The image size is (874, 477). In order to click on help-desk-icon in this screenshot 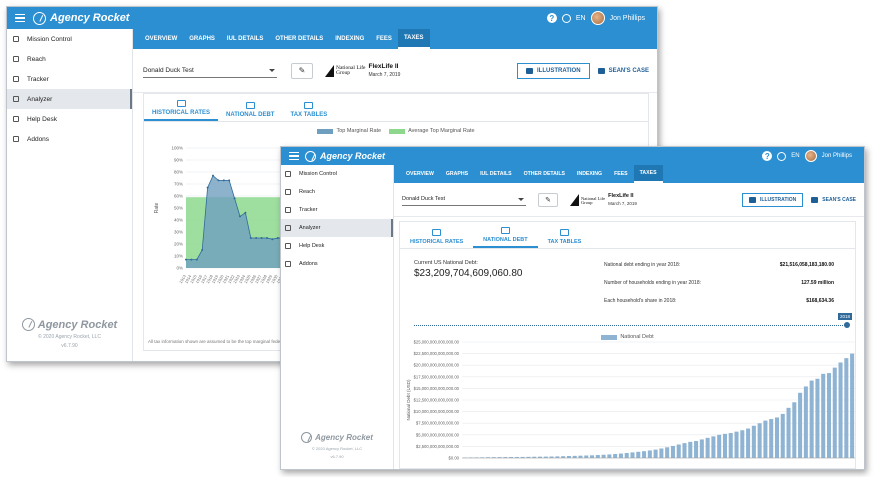, I will do `click(16, 119)`.